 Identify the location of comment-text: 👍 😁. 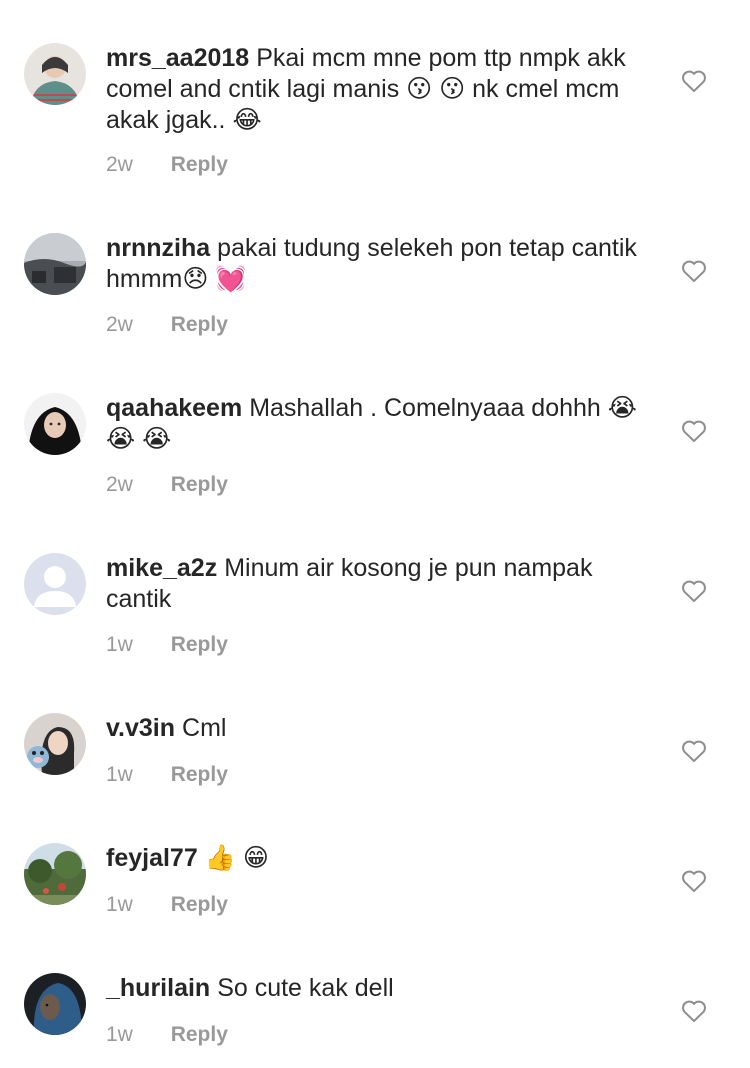
(236, 858).